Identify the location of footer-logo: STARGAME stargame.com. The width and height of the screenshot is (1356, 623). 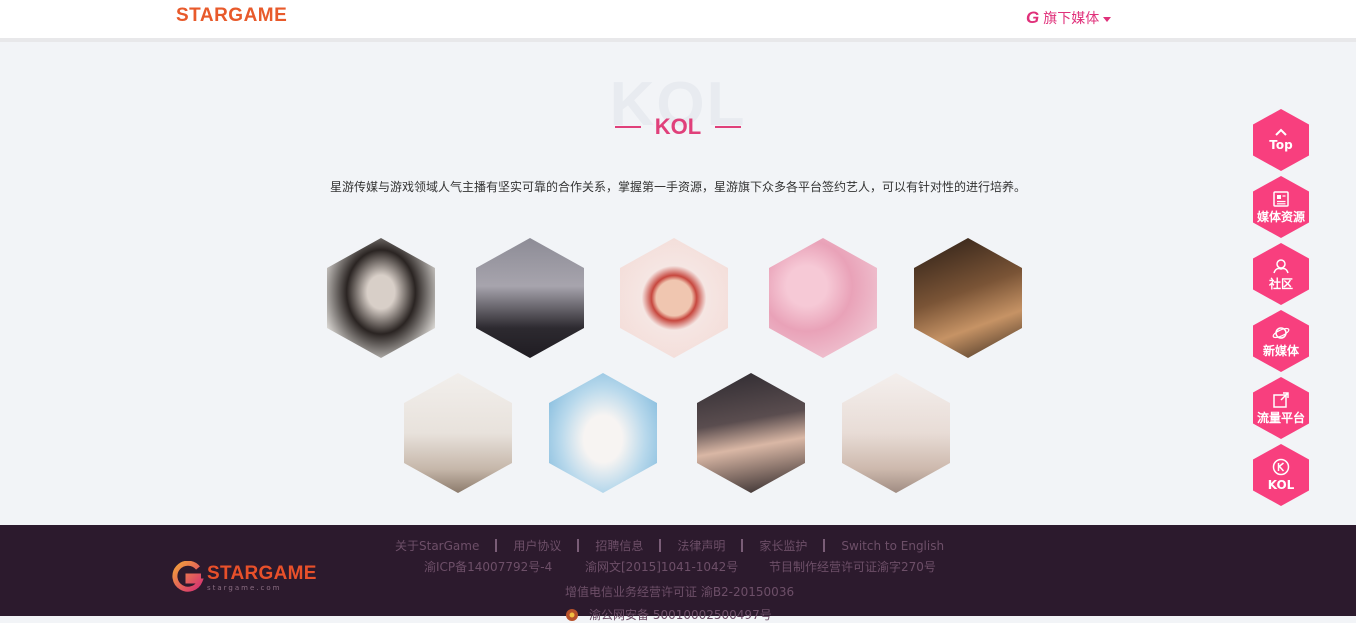
(244, 578).